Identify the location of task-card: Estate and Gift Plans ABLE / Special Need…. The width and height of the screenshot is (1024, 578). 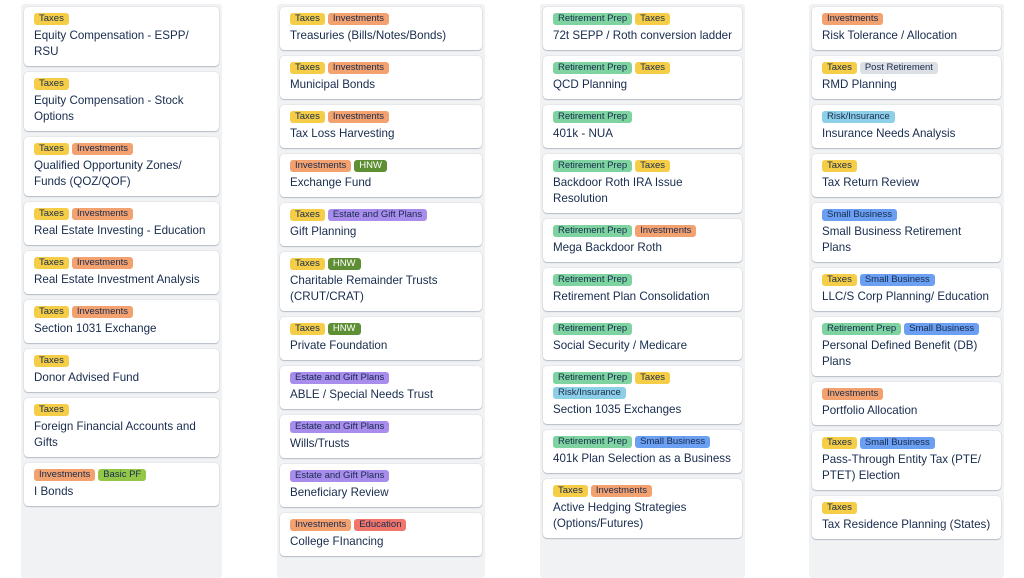
(381, 387).